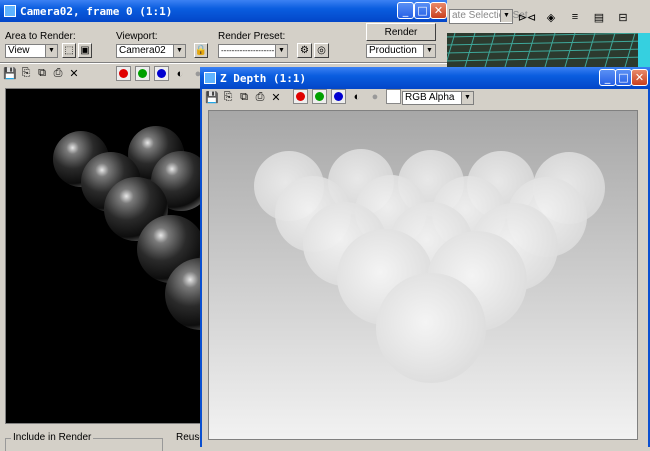 The image size is (650, 451). Describe the element at coordinates (347, 96) in the screenshot. I see `zdepth-channel-buttons: ◐ ●` at that location.